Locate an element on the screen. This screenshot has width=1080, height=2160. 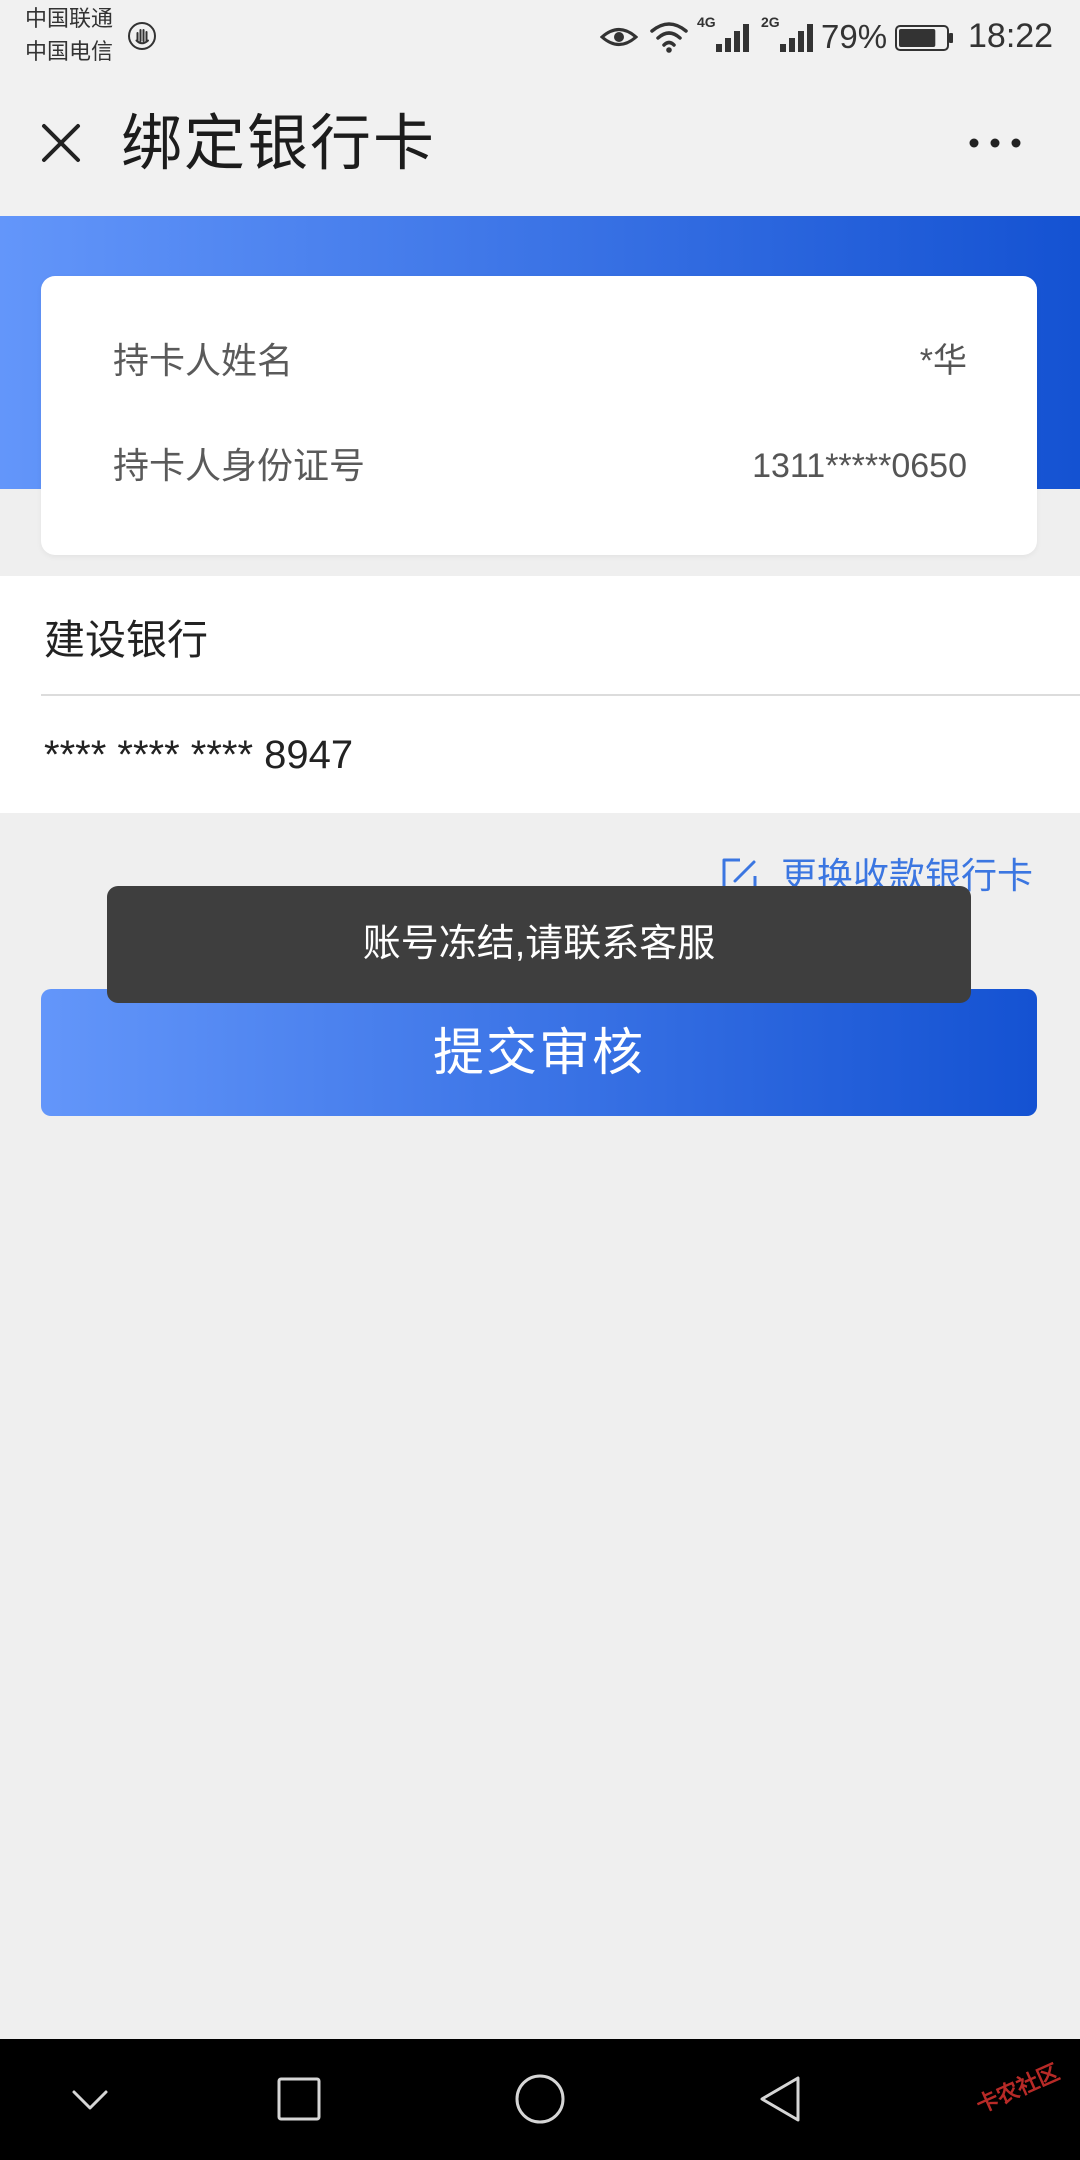
recent-apps-icon is located at coordinates (299, 2099).